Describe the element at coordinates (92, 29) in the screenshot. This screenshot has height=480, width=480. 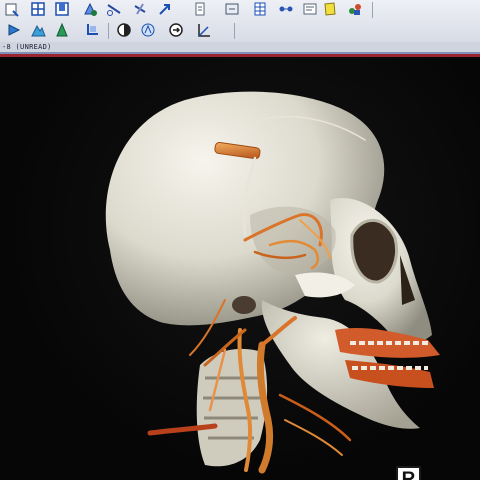
I see `crop-icon` at that location.